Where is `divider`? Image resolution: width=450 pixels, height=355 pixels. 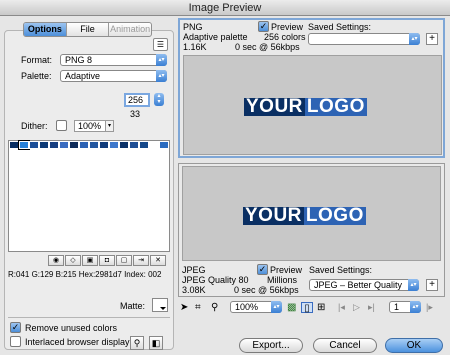
divider is located at coordinates (89, 317).